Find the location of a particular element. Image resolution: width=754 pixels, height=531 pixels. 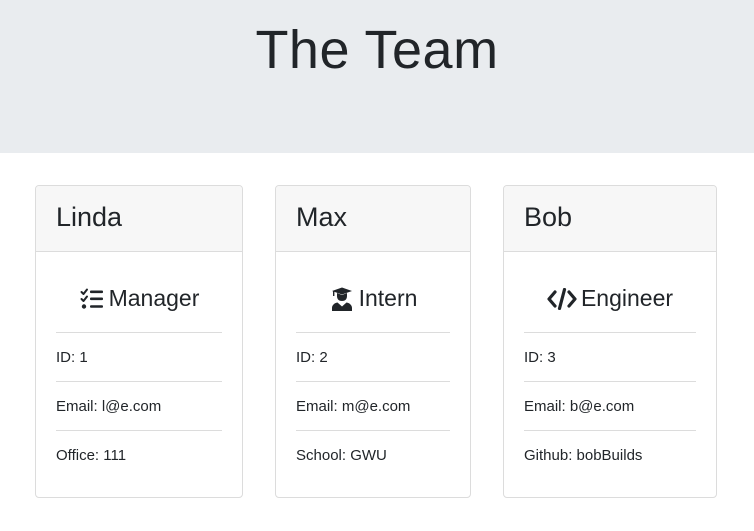

employee-name: Bob is located at coordinates (548, 217).